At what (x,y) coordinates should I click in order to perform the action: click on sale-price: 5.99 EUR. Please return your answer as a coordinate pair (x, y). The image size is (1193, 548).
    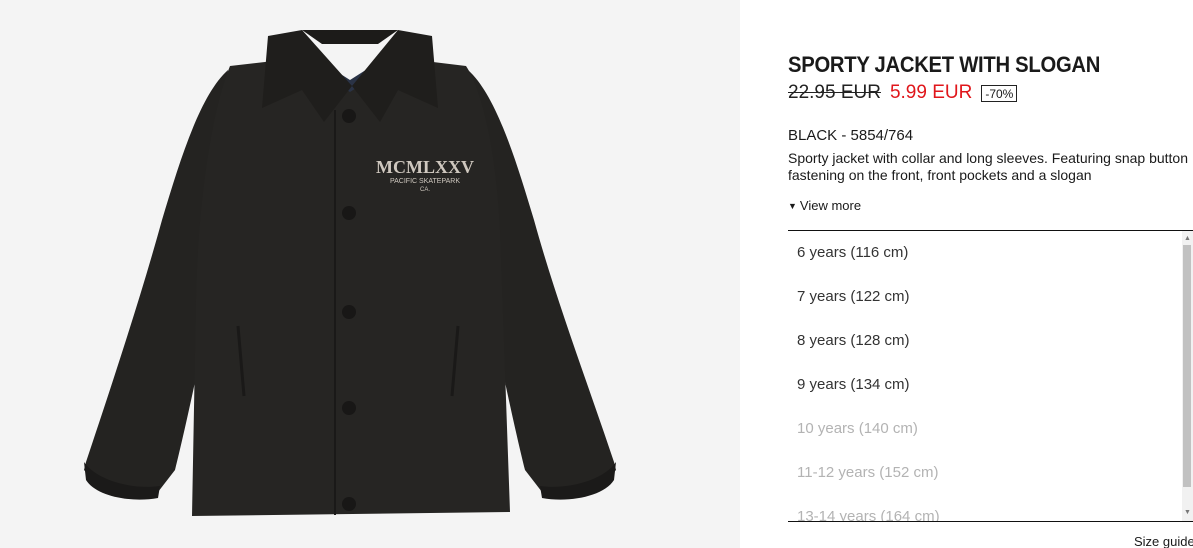
    Looking at the image, I should click on (931, 92).